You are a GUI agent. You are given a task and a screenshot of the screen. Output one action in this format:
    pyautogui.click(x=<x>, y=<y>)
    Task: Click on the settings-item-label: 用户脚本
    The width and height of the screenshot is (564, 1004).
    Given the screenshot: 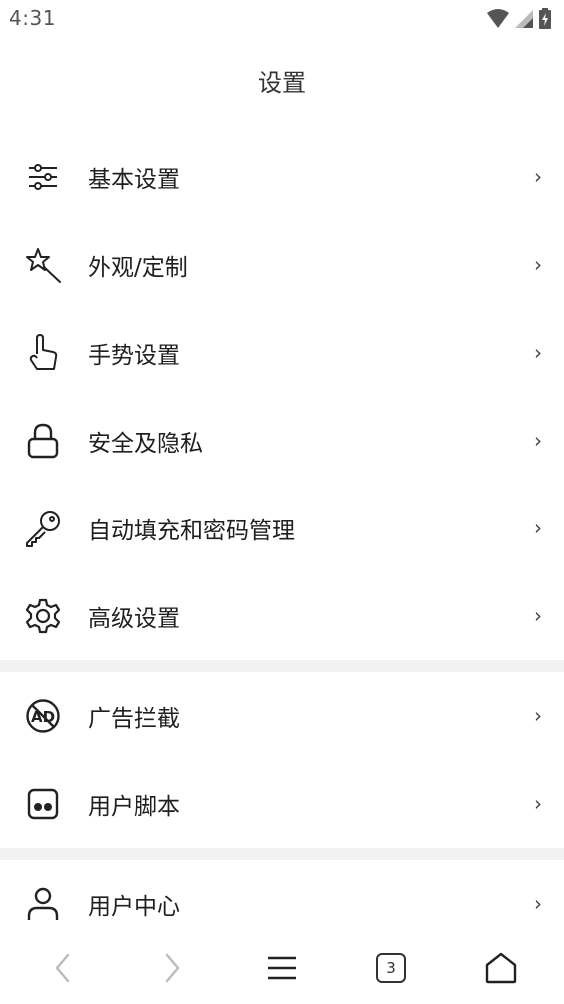 What is the action you would take?
    pyautogui.click(x=134, y=807)
    